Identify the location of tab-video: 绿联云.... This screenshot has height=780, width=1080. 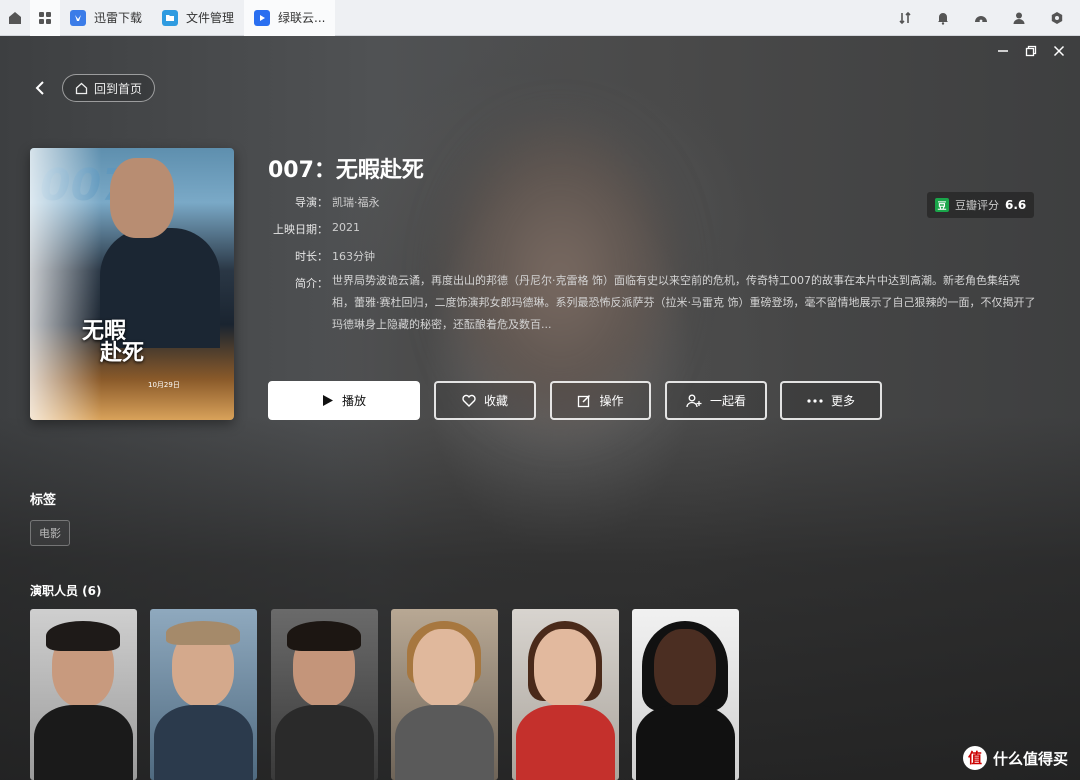
(290, 18).